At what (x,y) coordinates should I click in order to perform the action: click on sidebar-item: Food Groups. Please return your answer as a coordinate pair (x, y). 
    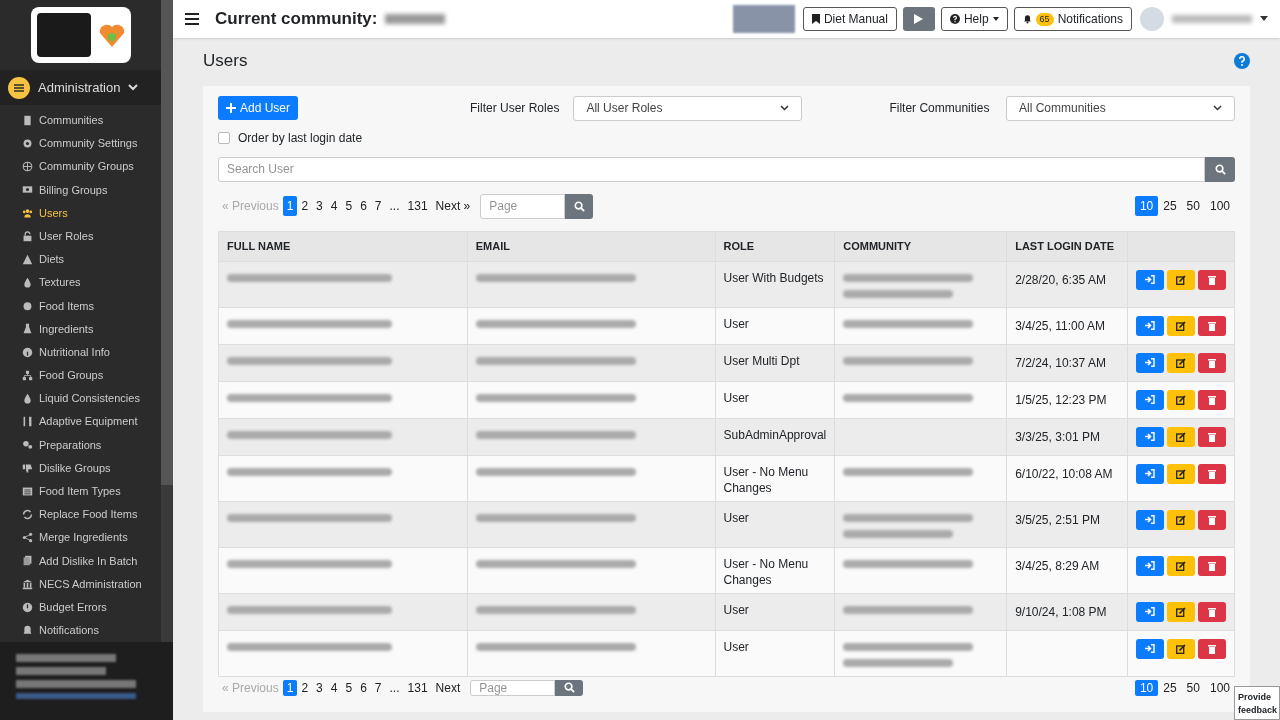
    Looking at the image, I should click on (80, 375).